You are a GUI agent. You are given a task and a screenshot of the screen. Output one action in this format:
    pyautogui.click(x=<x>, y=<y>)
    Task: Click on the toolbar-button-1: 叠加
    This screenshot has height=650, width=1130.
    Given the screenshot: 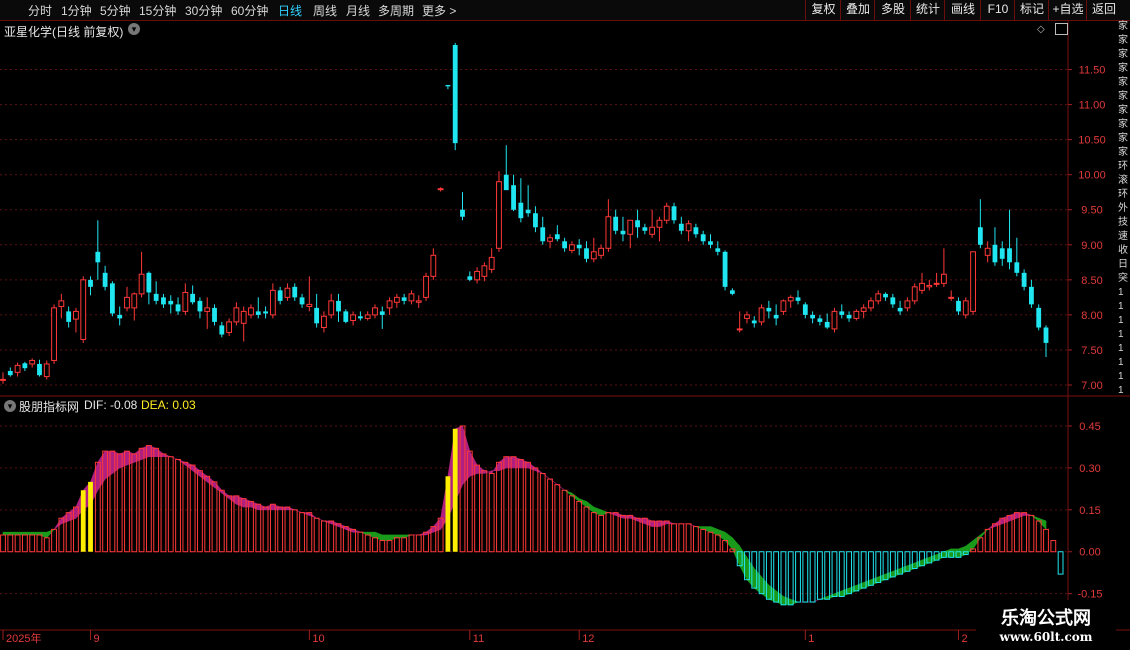 What is the action you would take?
    pyautogui.click(x=857, y=10)
    